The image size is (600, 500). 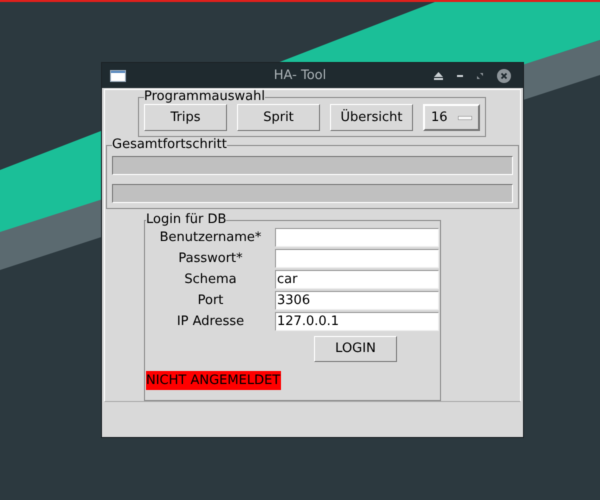 I want to click on minimize-icon, so click(x=460, y=75).